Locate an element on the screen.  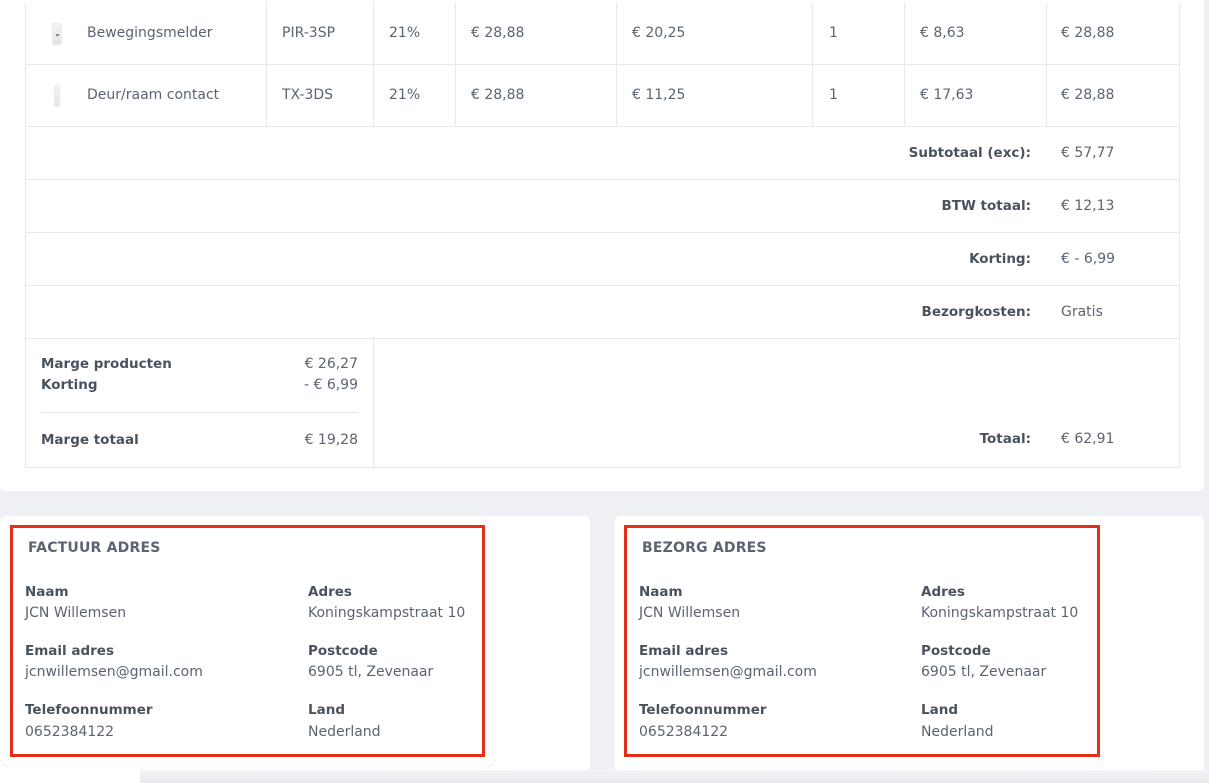
divider is located at coordinates (199, 412).